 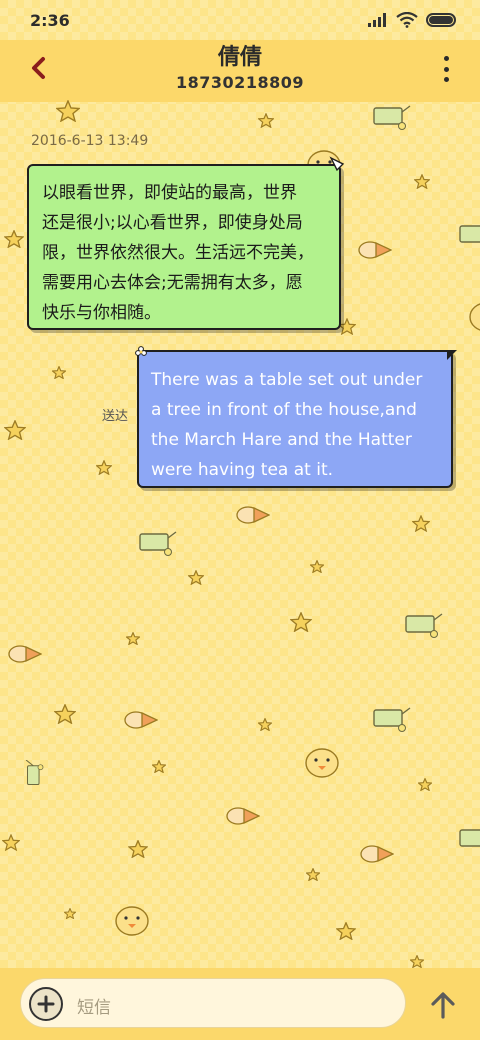 I want to click on message-line: 以眼看世界，即使站的最高，世界, so click(x=169, y=193).